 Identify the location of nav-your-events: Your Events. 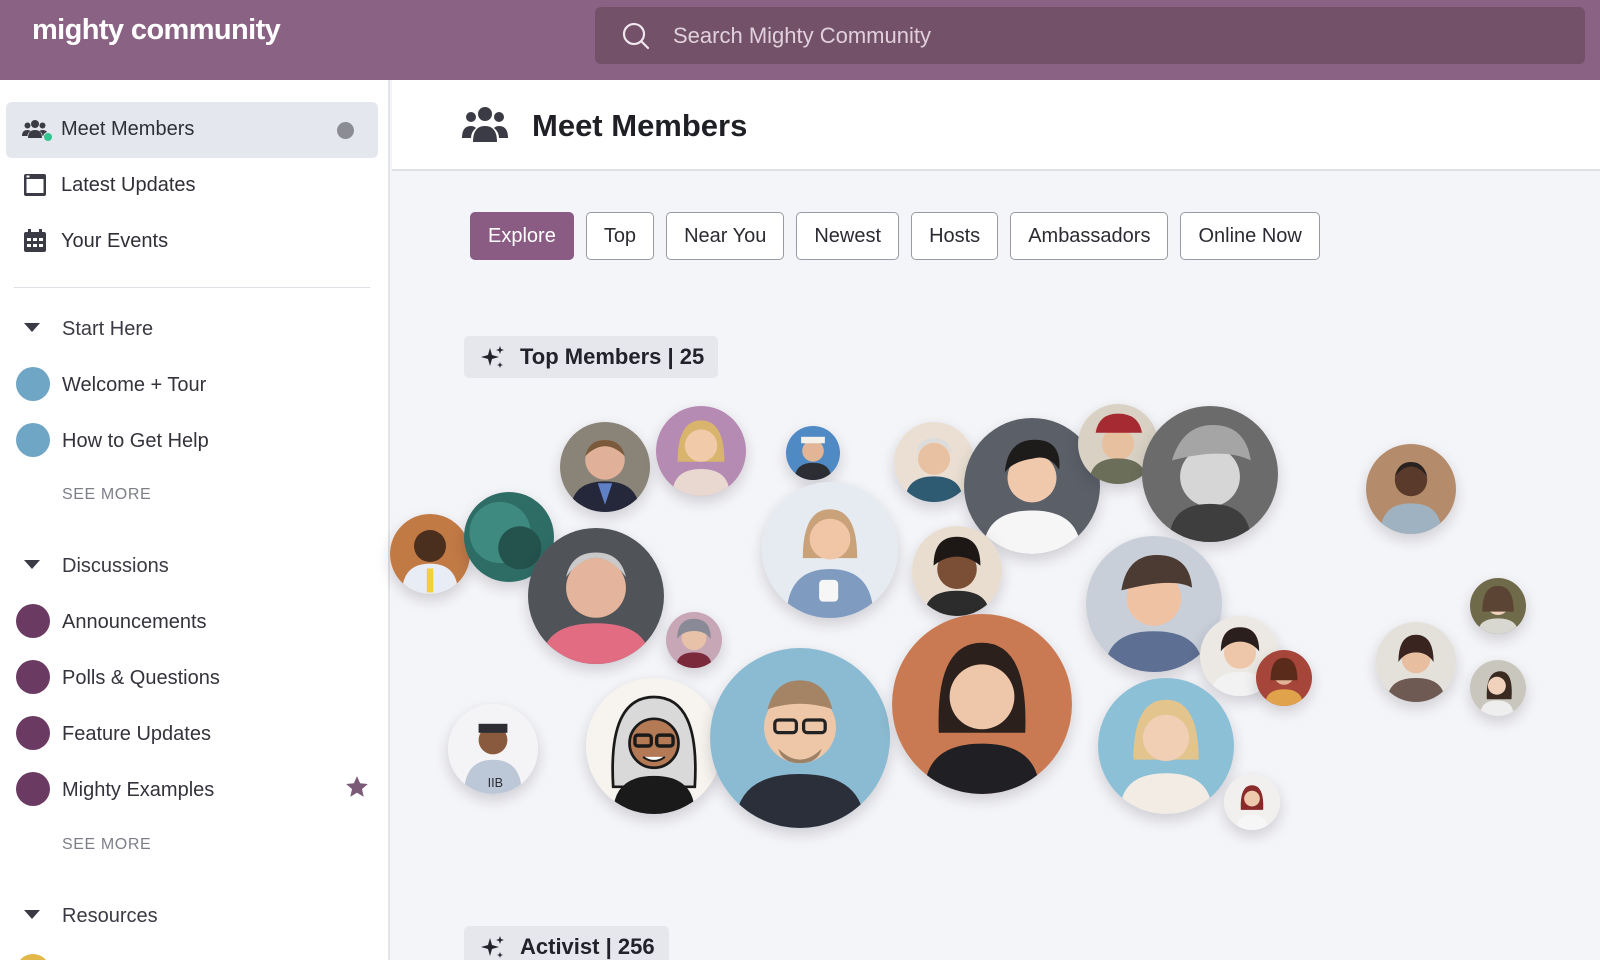
(192, 242).